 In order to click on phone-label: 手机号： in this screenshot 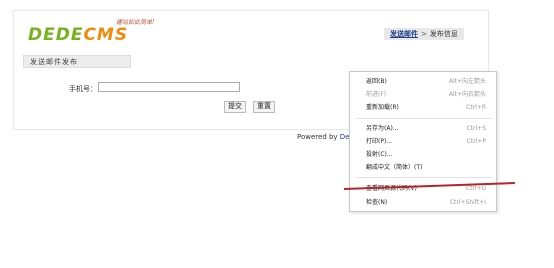, I will do `click(83, 89)`.